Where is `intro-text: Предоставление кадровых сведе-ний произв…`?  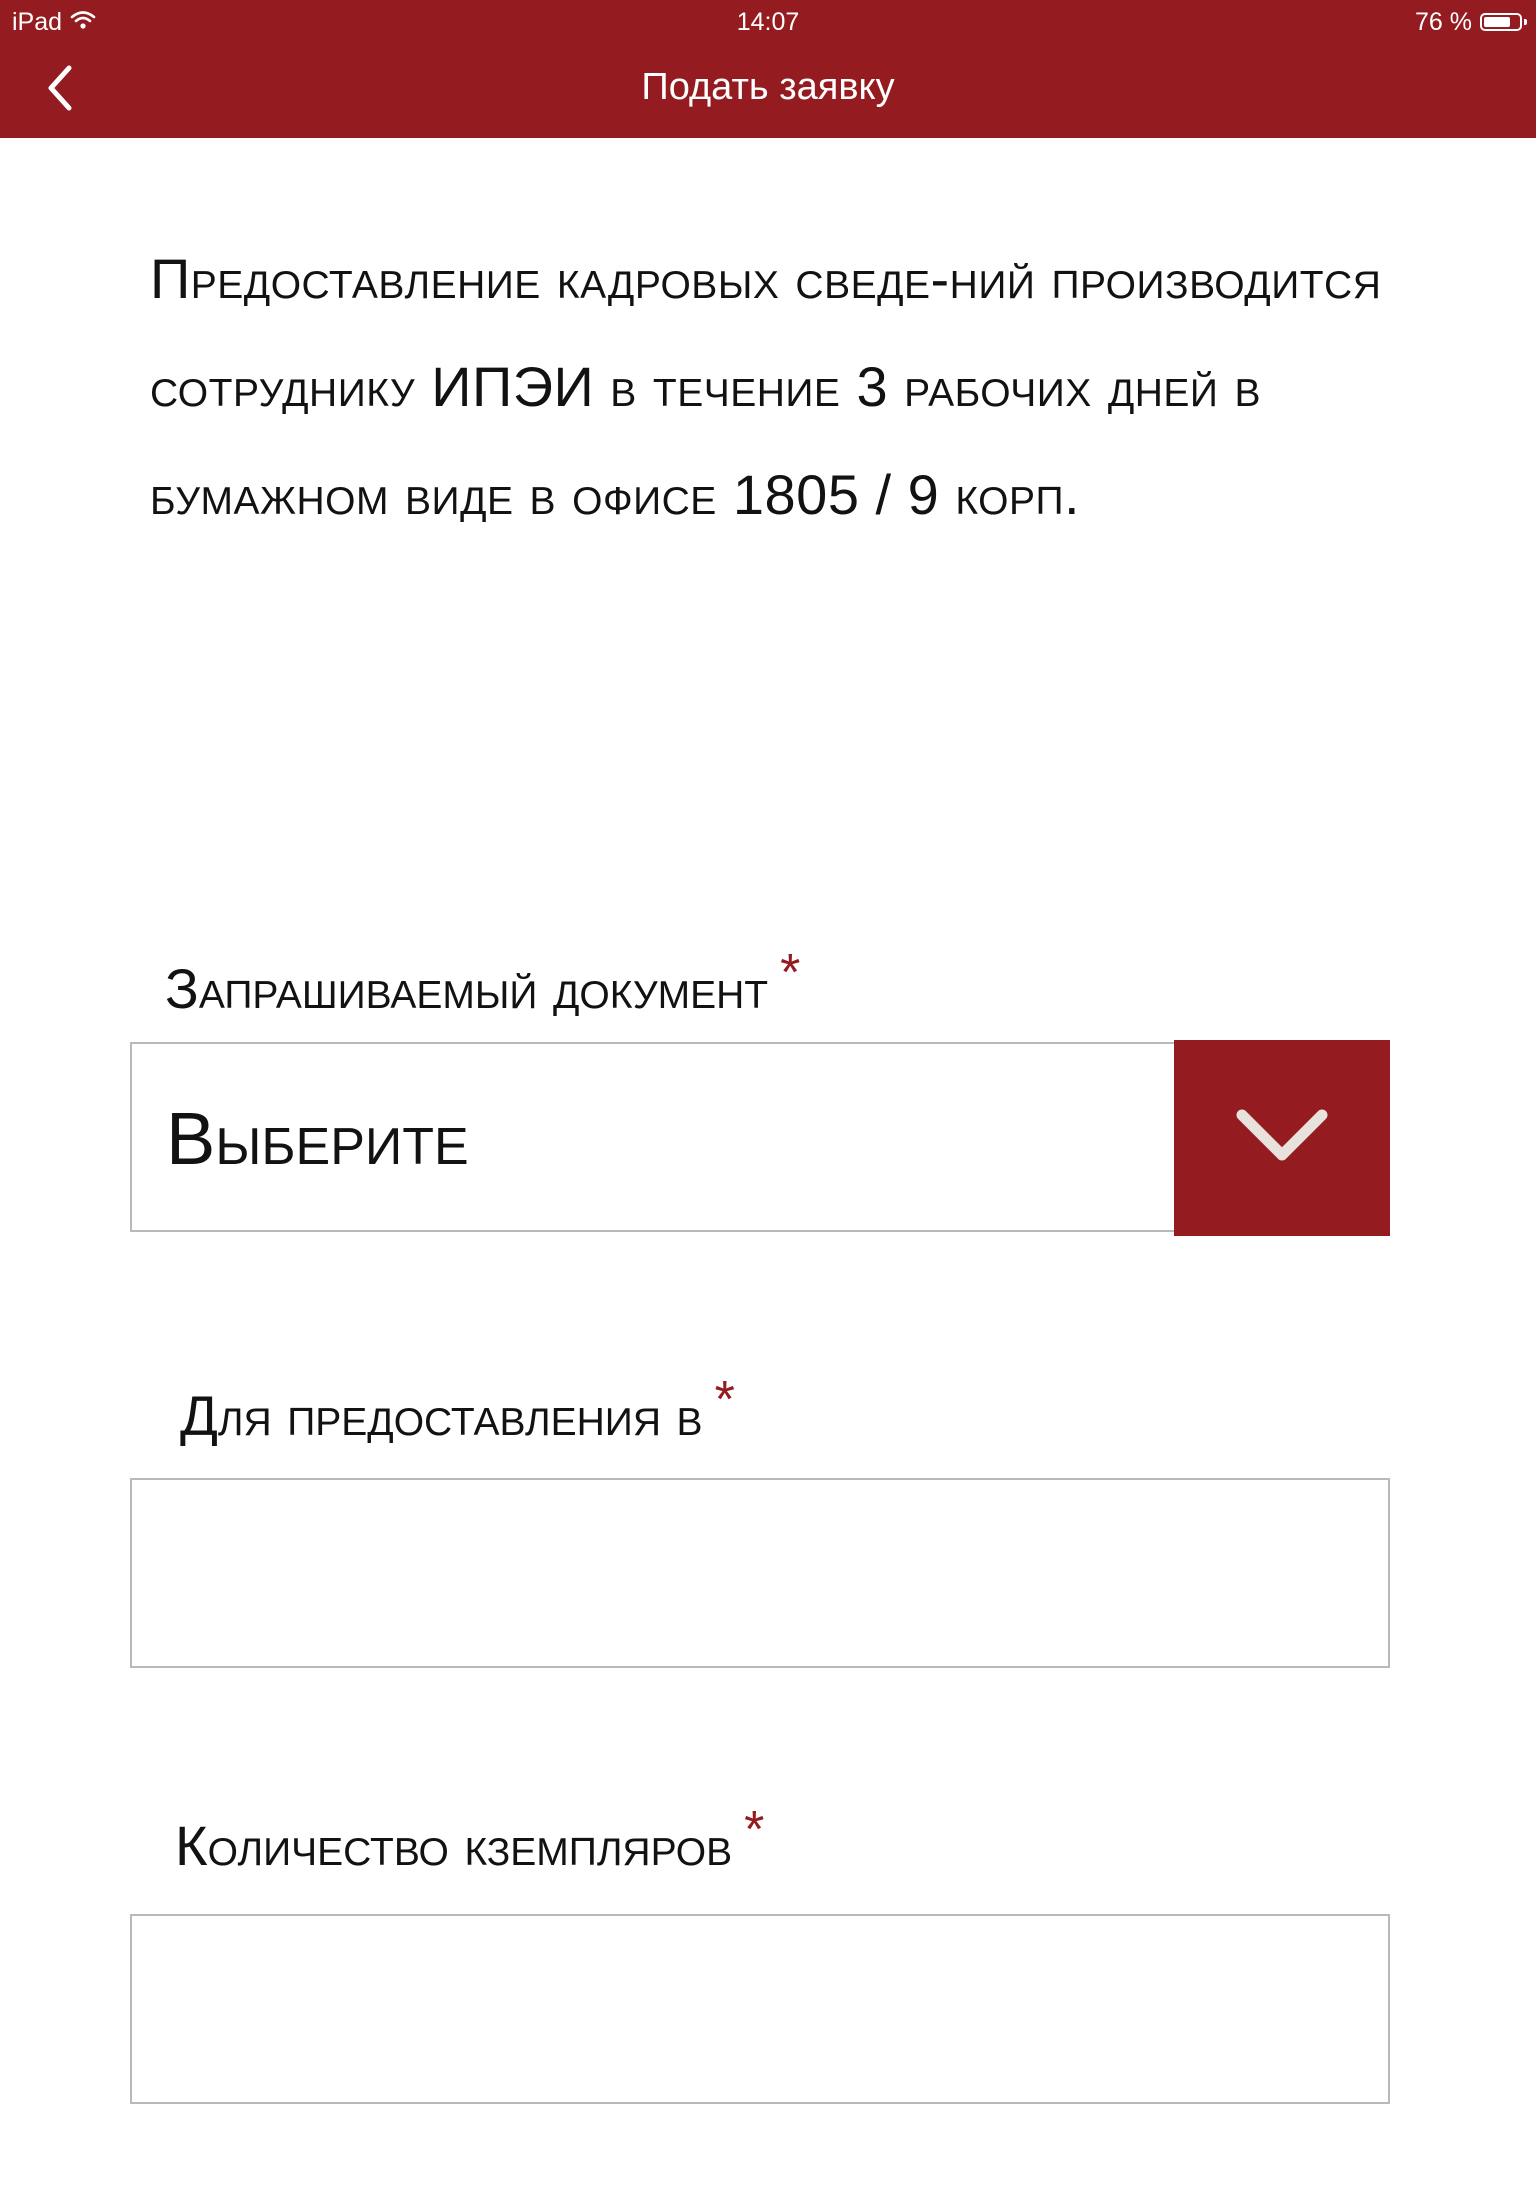
intro-text: Предоставление кадровых сведе-ний произв… is located at coordinates (766, 386).